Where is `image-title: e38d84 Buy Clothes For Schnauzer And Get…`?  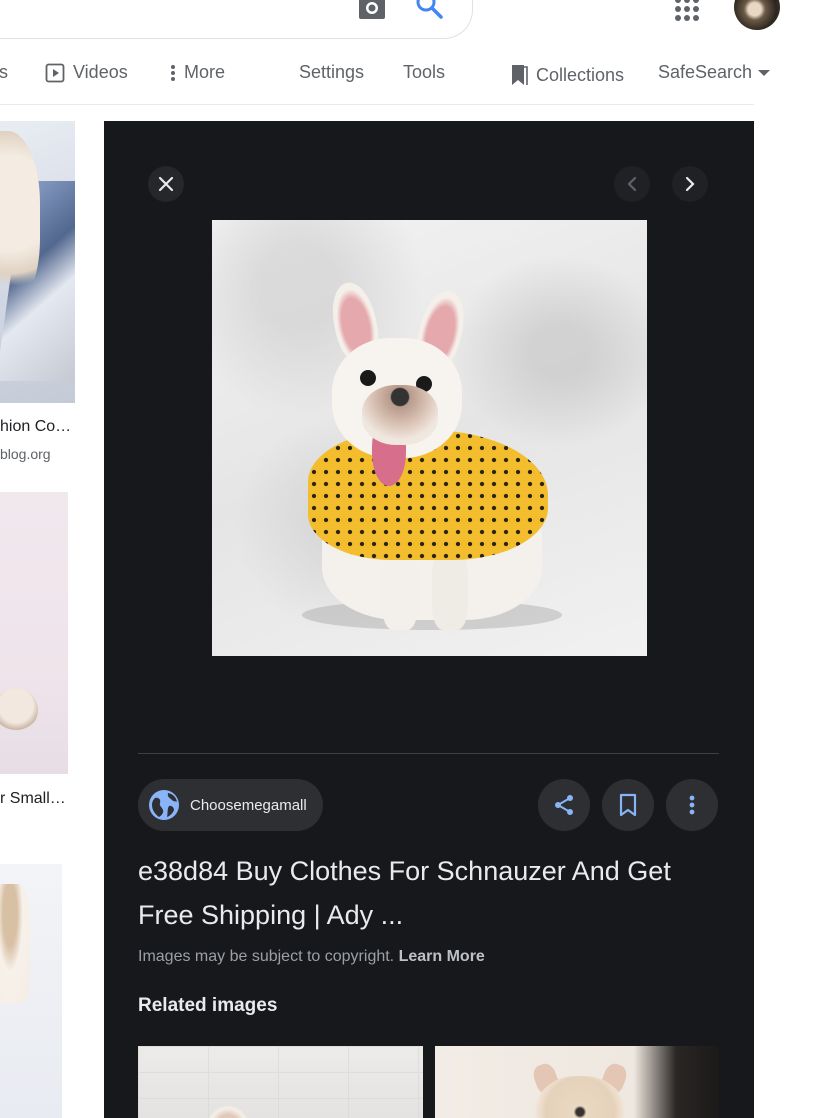 image-title: e38d84 Buy Clothes For Schnauzer And Get… is located at coordinates (433, 893).